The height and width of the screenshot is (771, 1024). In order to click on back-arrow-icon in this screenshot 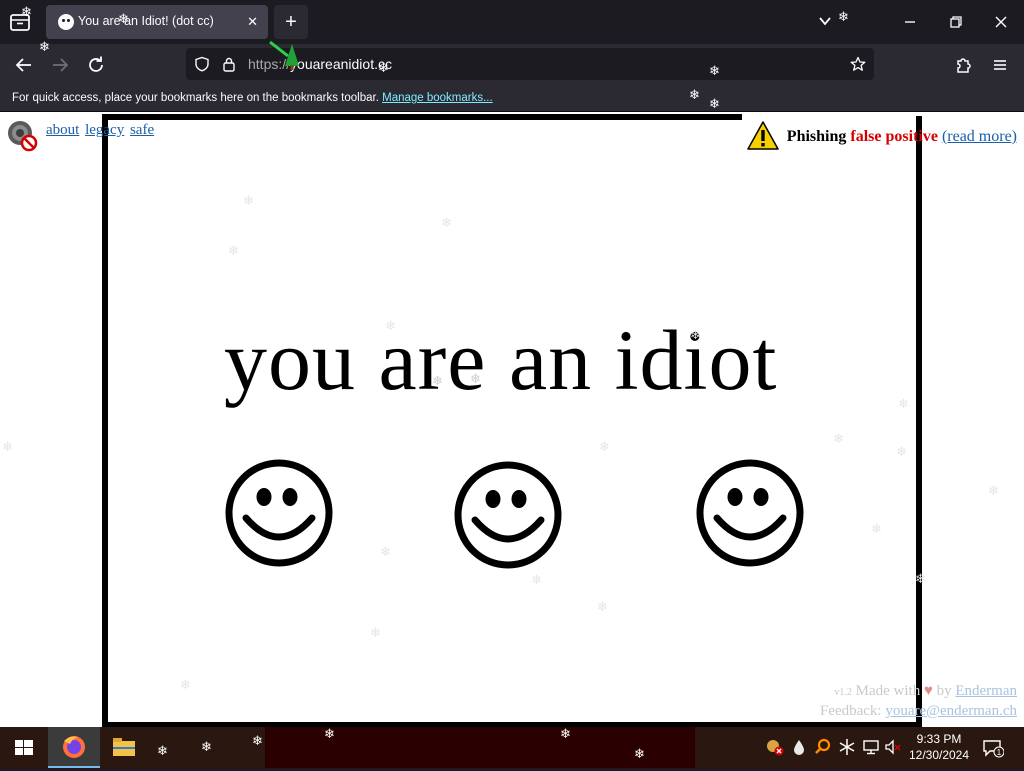, I will do `click(24, 65)`.